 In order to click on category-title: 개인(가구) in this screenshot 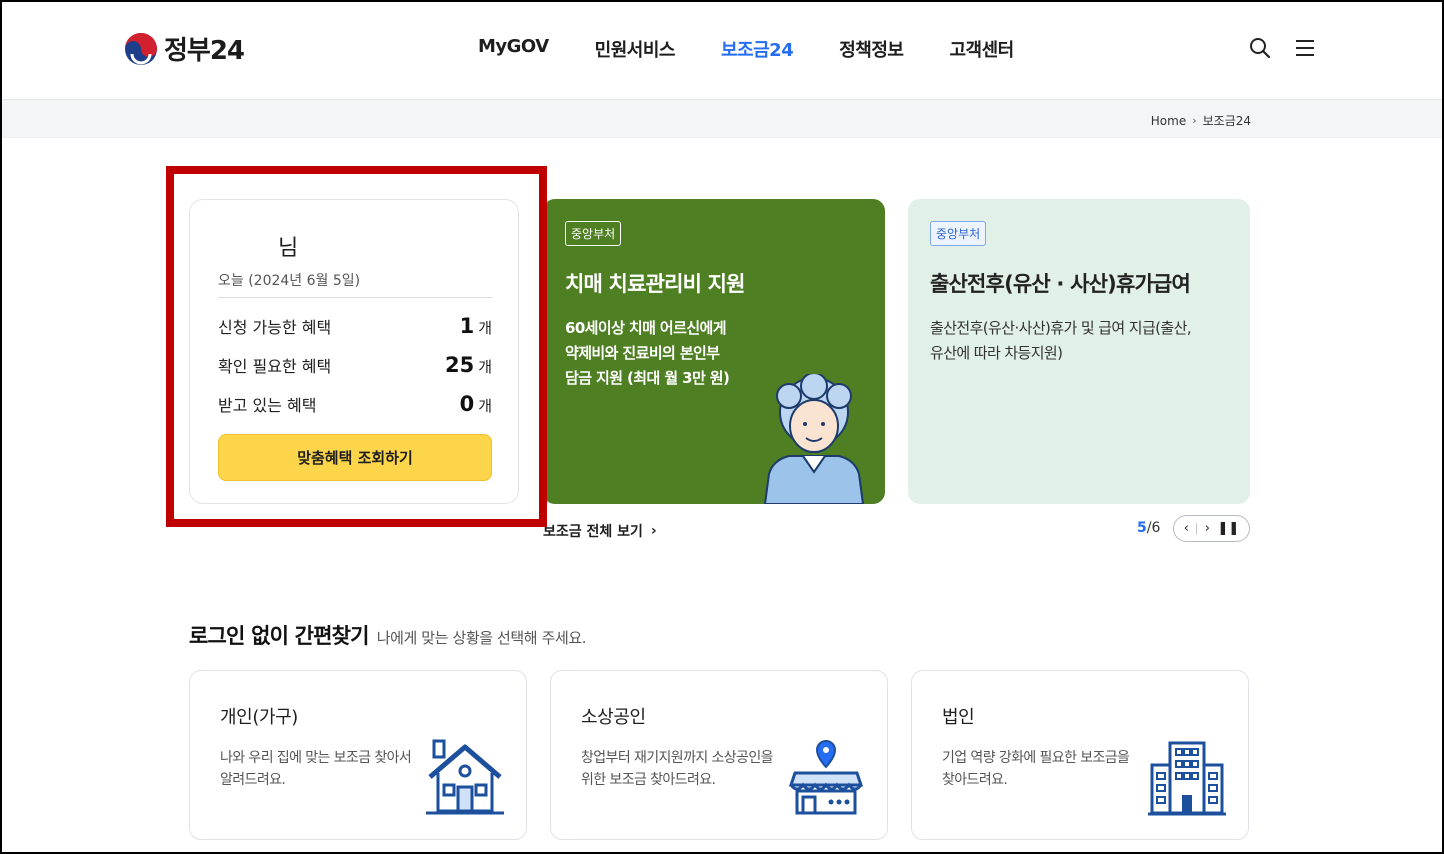, I will do `click(259, 717)`.